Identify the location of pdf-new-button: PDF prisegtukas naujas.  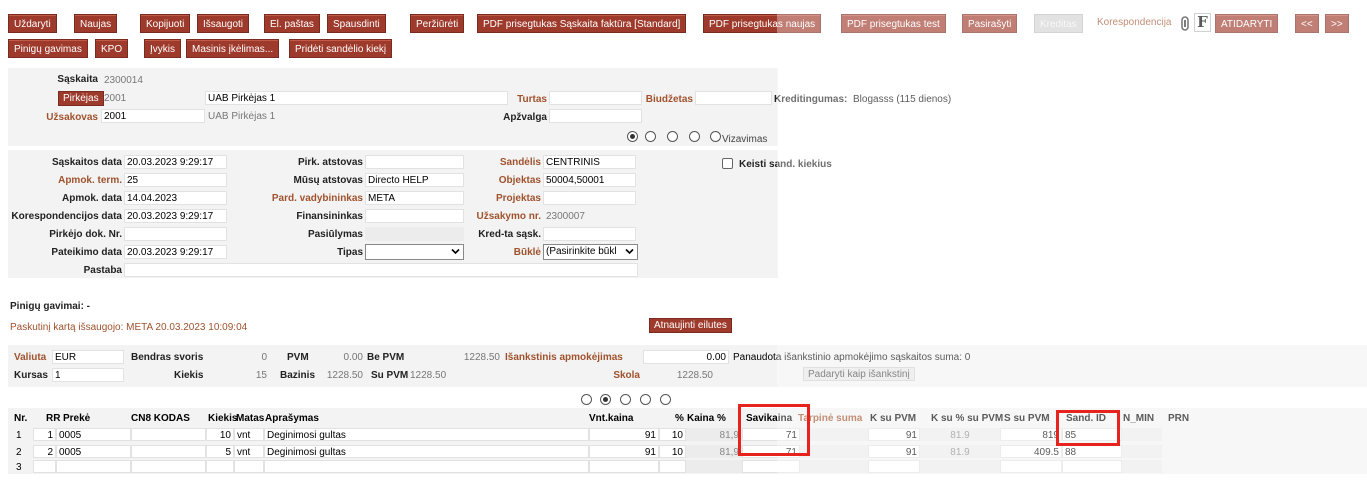
(762, 23).